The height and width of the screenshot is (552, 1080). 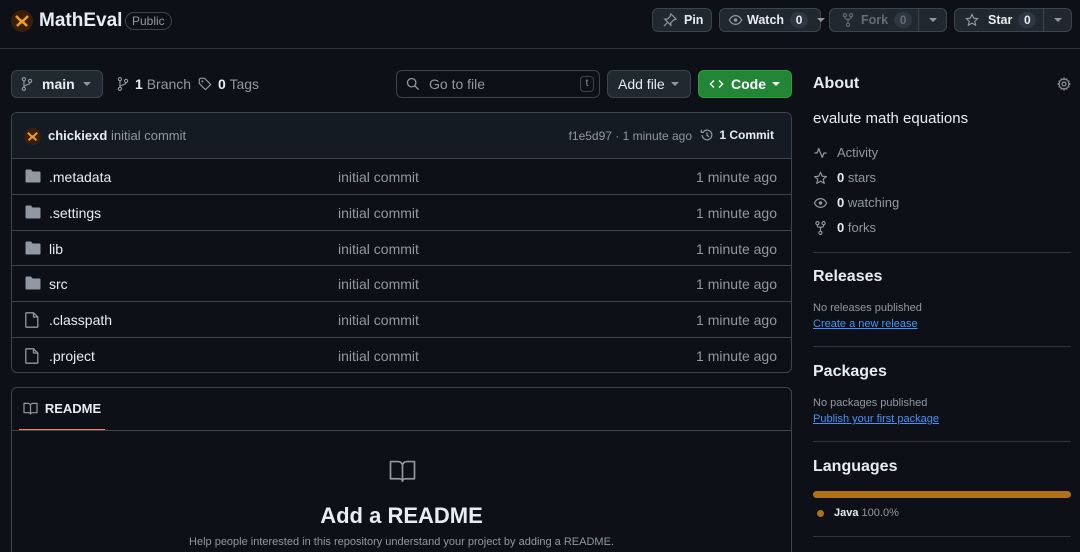 I want to click on create-release-link: Create a new release, so click(x=865, y=324).